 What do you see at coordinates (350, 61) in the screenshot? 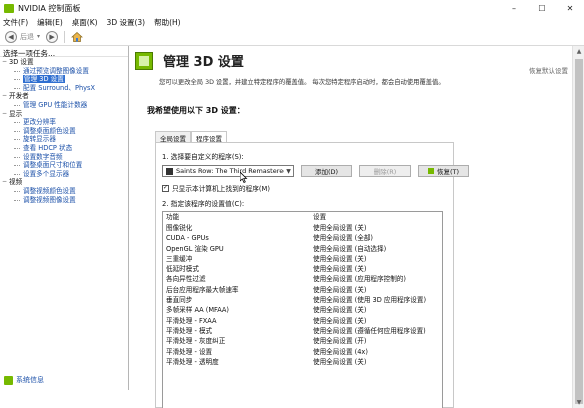
I see `page-header: 管理 3D 设置 恢复默认设置` at bounding box center [350, 61].